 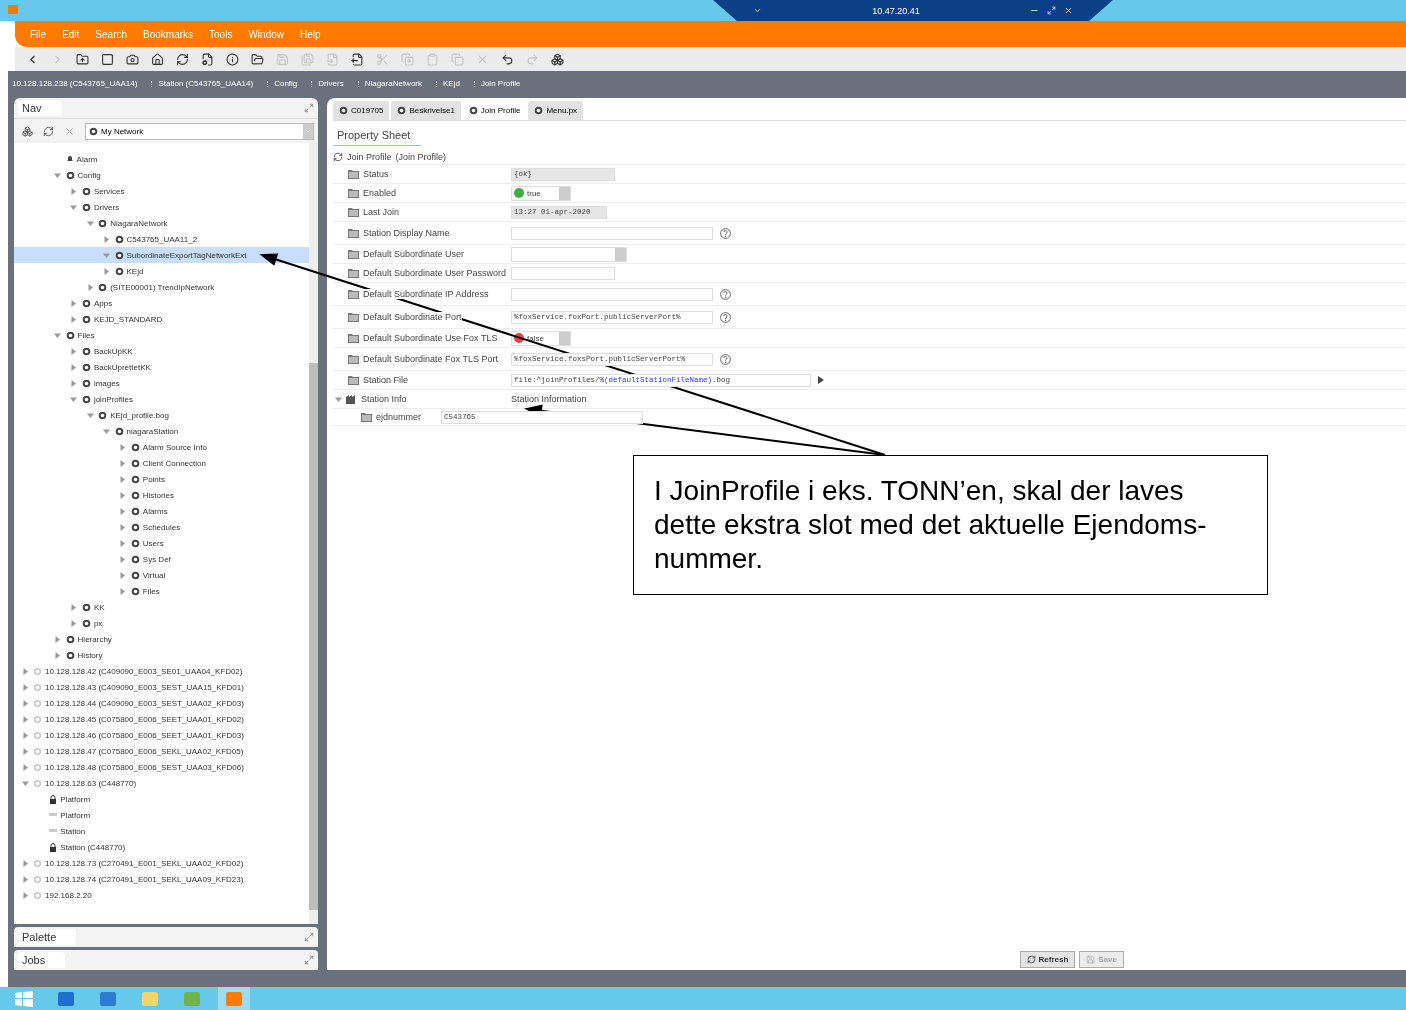 I want to click on refresh-icon, so click(x=48, y=131).